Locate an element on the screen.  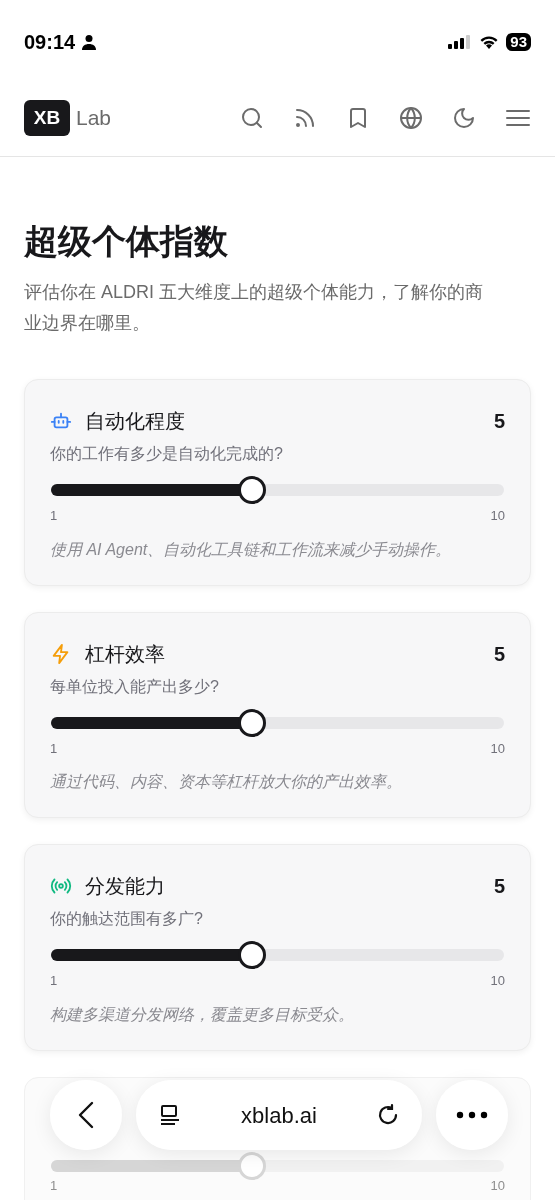
search-icon is located at coordinates (252, 118).